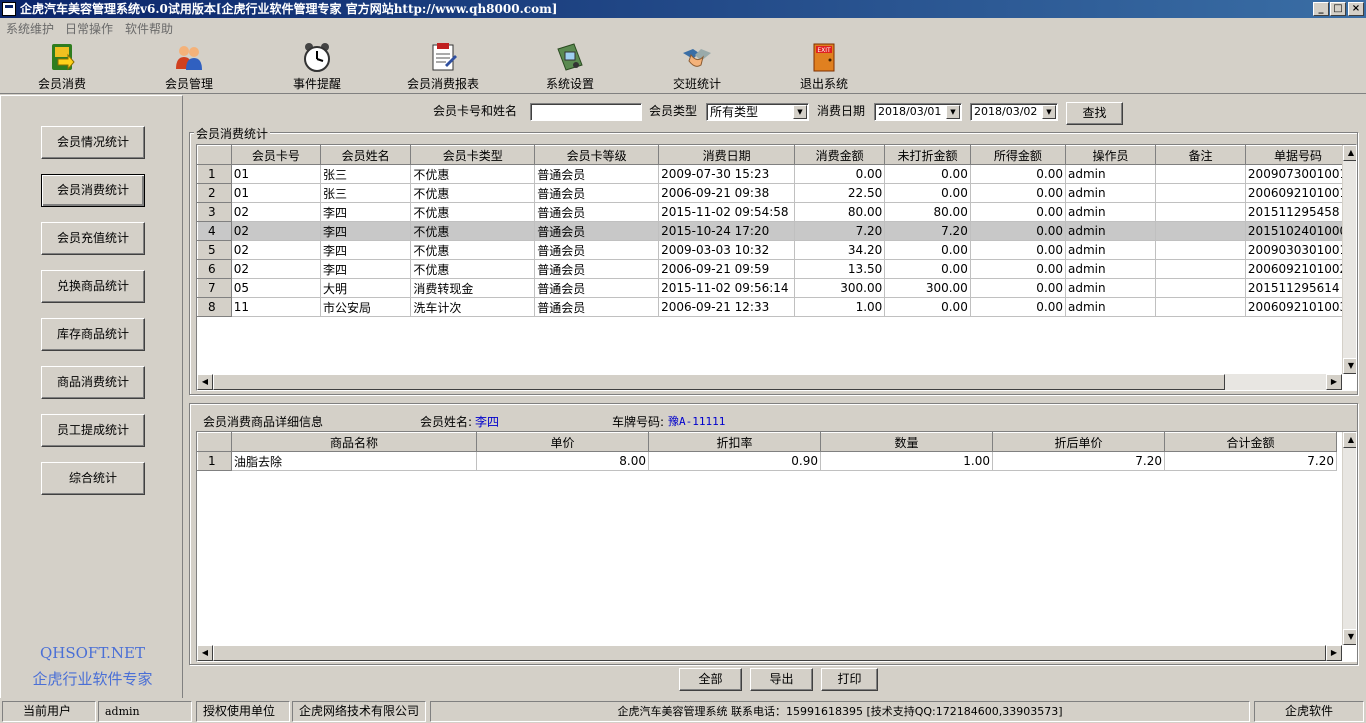  Describe the element at coordinates (569, 84) in the screenshot. I see `toolbar-label: 系统设置` at that location.